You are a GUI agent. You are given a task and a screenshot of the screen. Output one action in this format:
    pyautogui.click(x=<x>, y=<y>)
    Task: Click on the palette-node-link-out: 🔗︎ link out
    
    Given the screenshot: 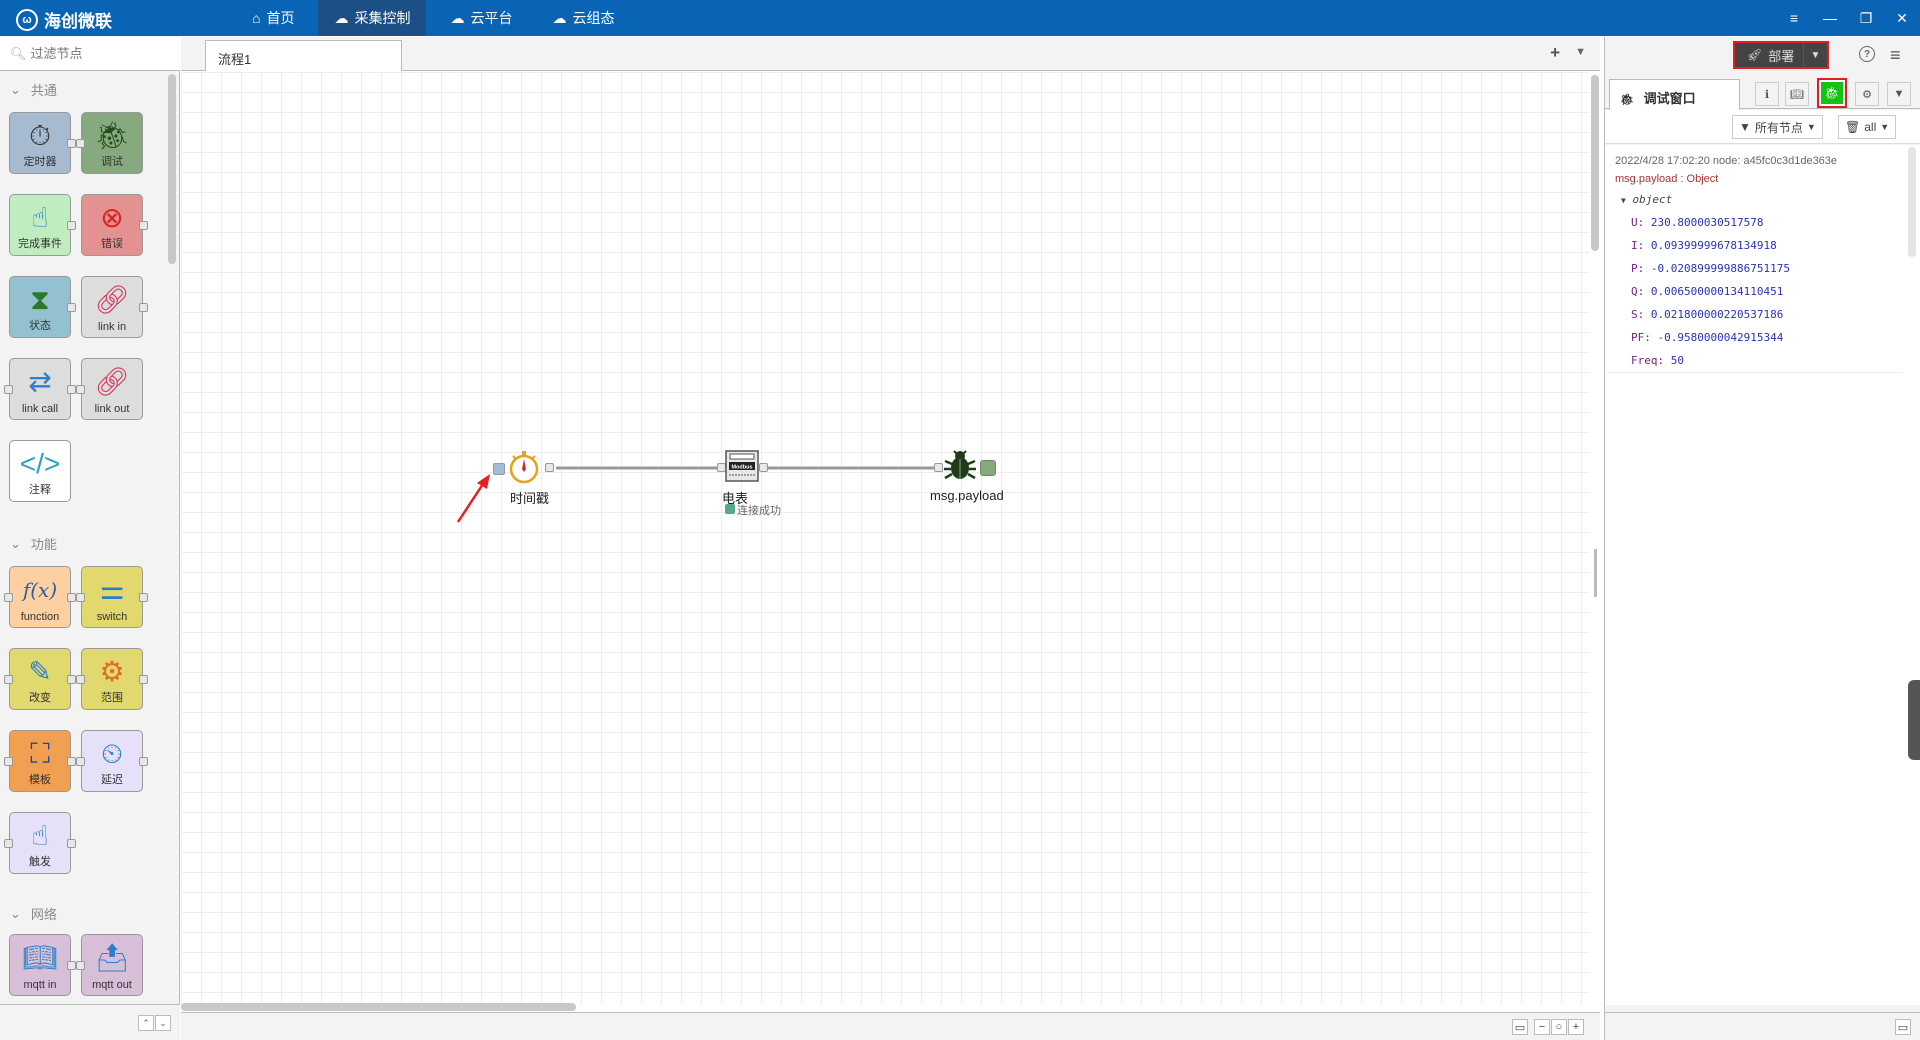 What is the action you would take?
    pyautogui.click(x=109, y=389)
    